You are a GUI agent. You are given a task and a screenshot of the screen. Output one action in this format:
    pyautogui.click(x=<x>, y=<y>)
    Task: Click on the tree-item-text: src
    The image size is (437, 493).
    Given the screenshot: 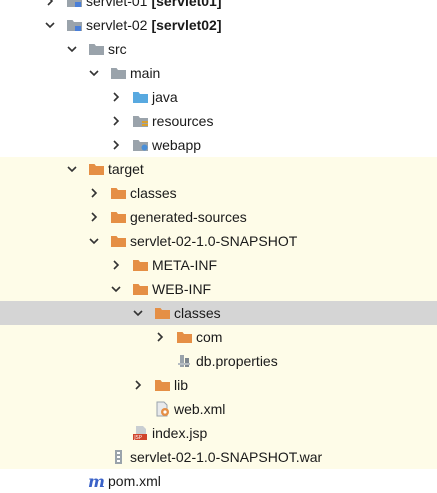 What is the action you would take?
    pyautogui.click(x=117, y=49)
    